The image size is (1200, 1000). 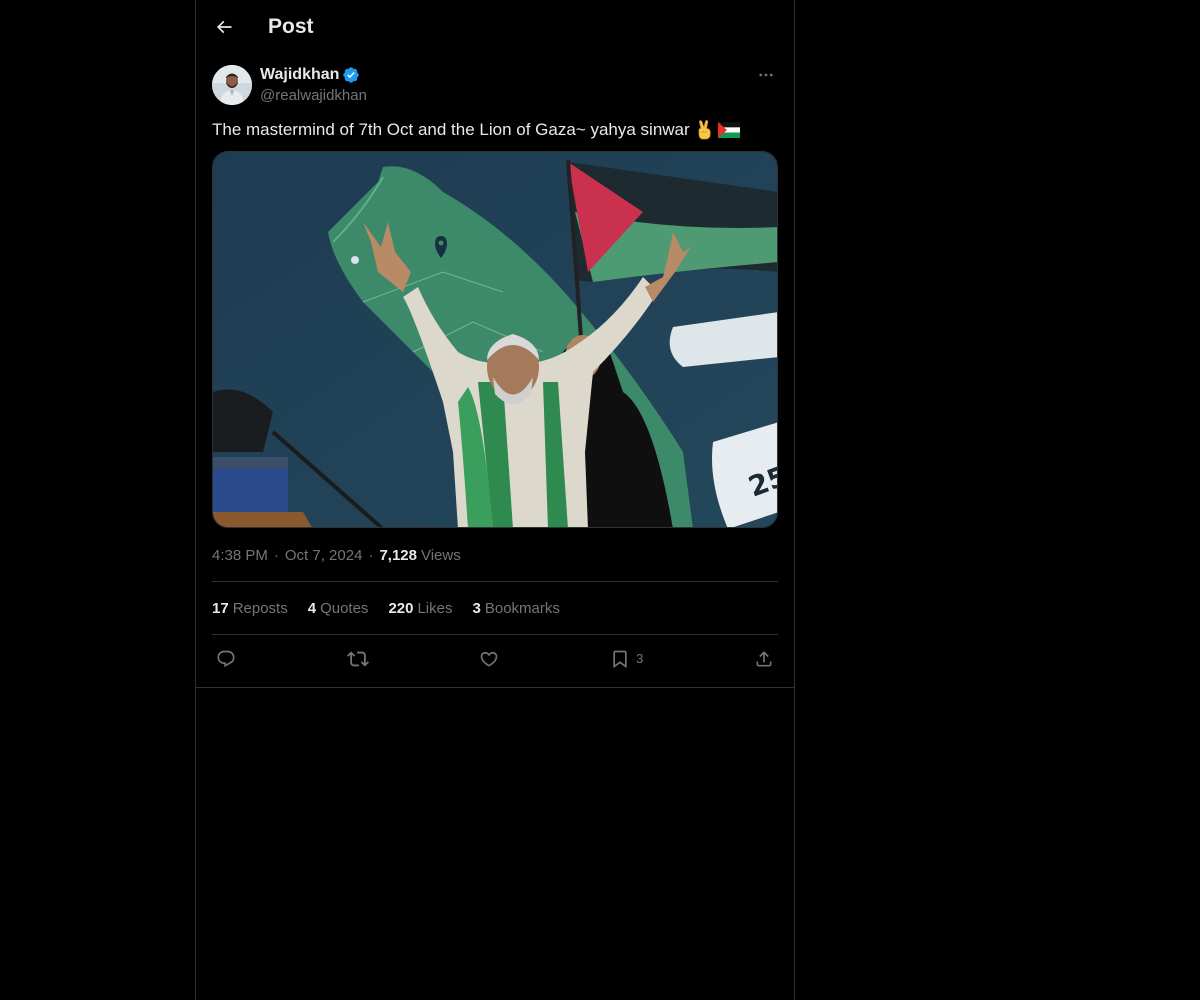 I want to click on author-handle: @realwajidkhan, so click(x=313, y=95).